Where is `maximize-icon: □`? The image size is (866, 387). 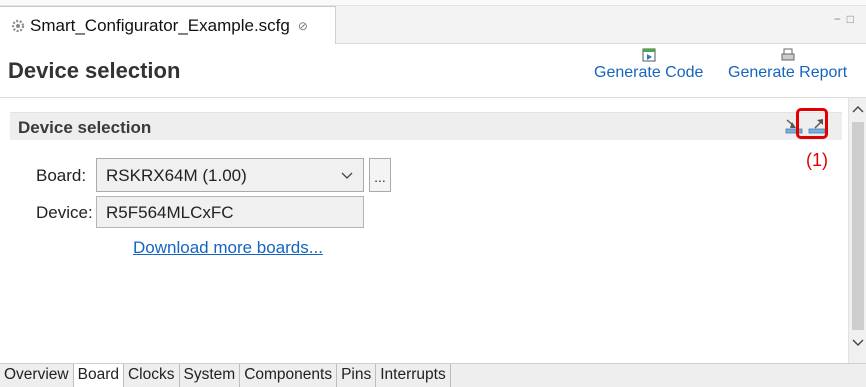
maximize-icon: □ is located at coordinates (853, 19).